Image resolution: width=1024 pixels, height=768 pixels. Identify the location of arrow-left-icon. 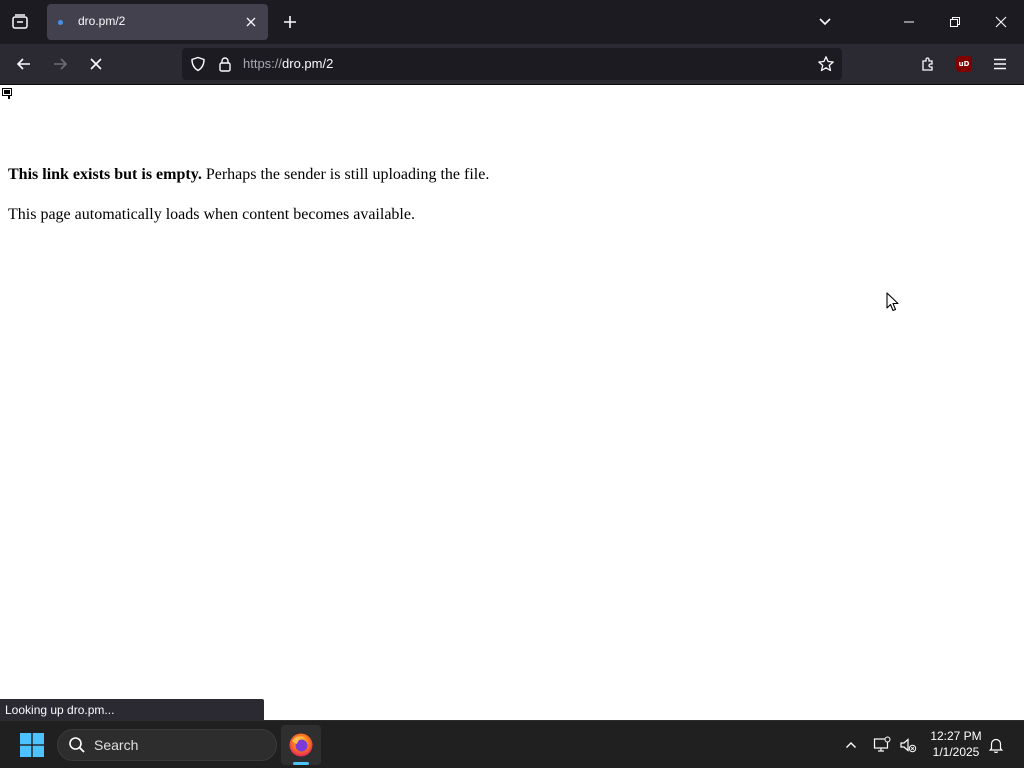
(23, 64).